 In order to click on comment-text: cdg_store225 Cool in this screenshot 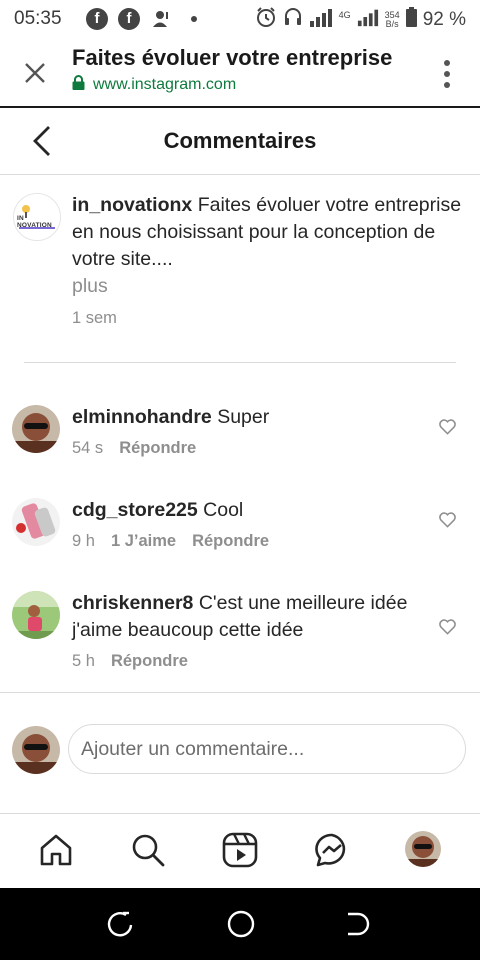, I will do `click(257, 510)`.